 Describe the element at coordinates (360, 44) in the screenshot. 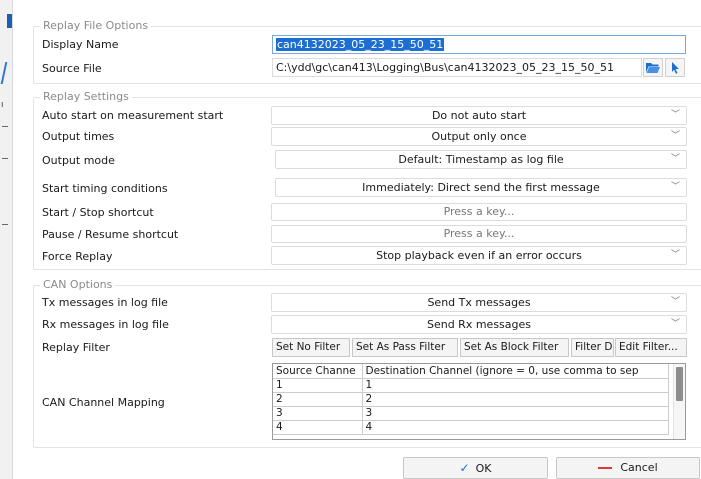

I see `display-name-value: can4132023_05_23_15_50_51` at that location.